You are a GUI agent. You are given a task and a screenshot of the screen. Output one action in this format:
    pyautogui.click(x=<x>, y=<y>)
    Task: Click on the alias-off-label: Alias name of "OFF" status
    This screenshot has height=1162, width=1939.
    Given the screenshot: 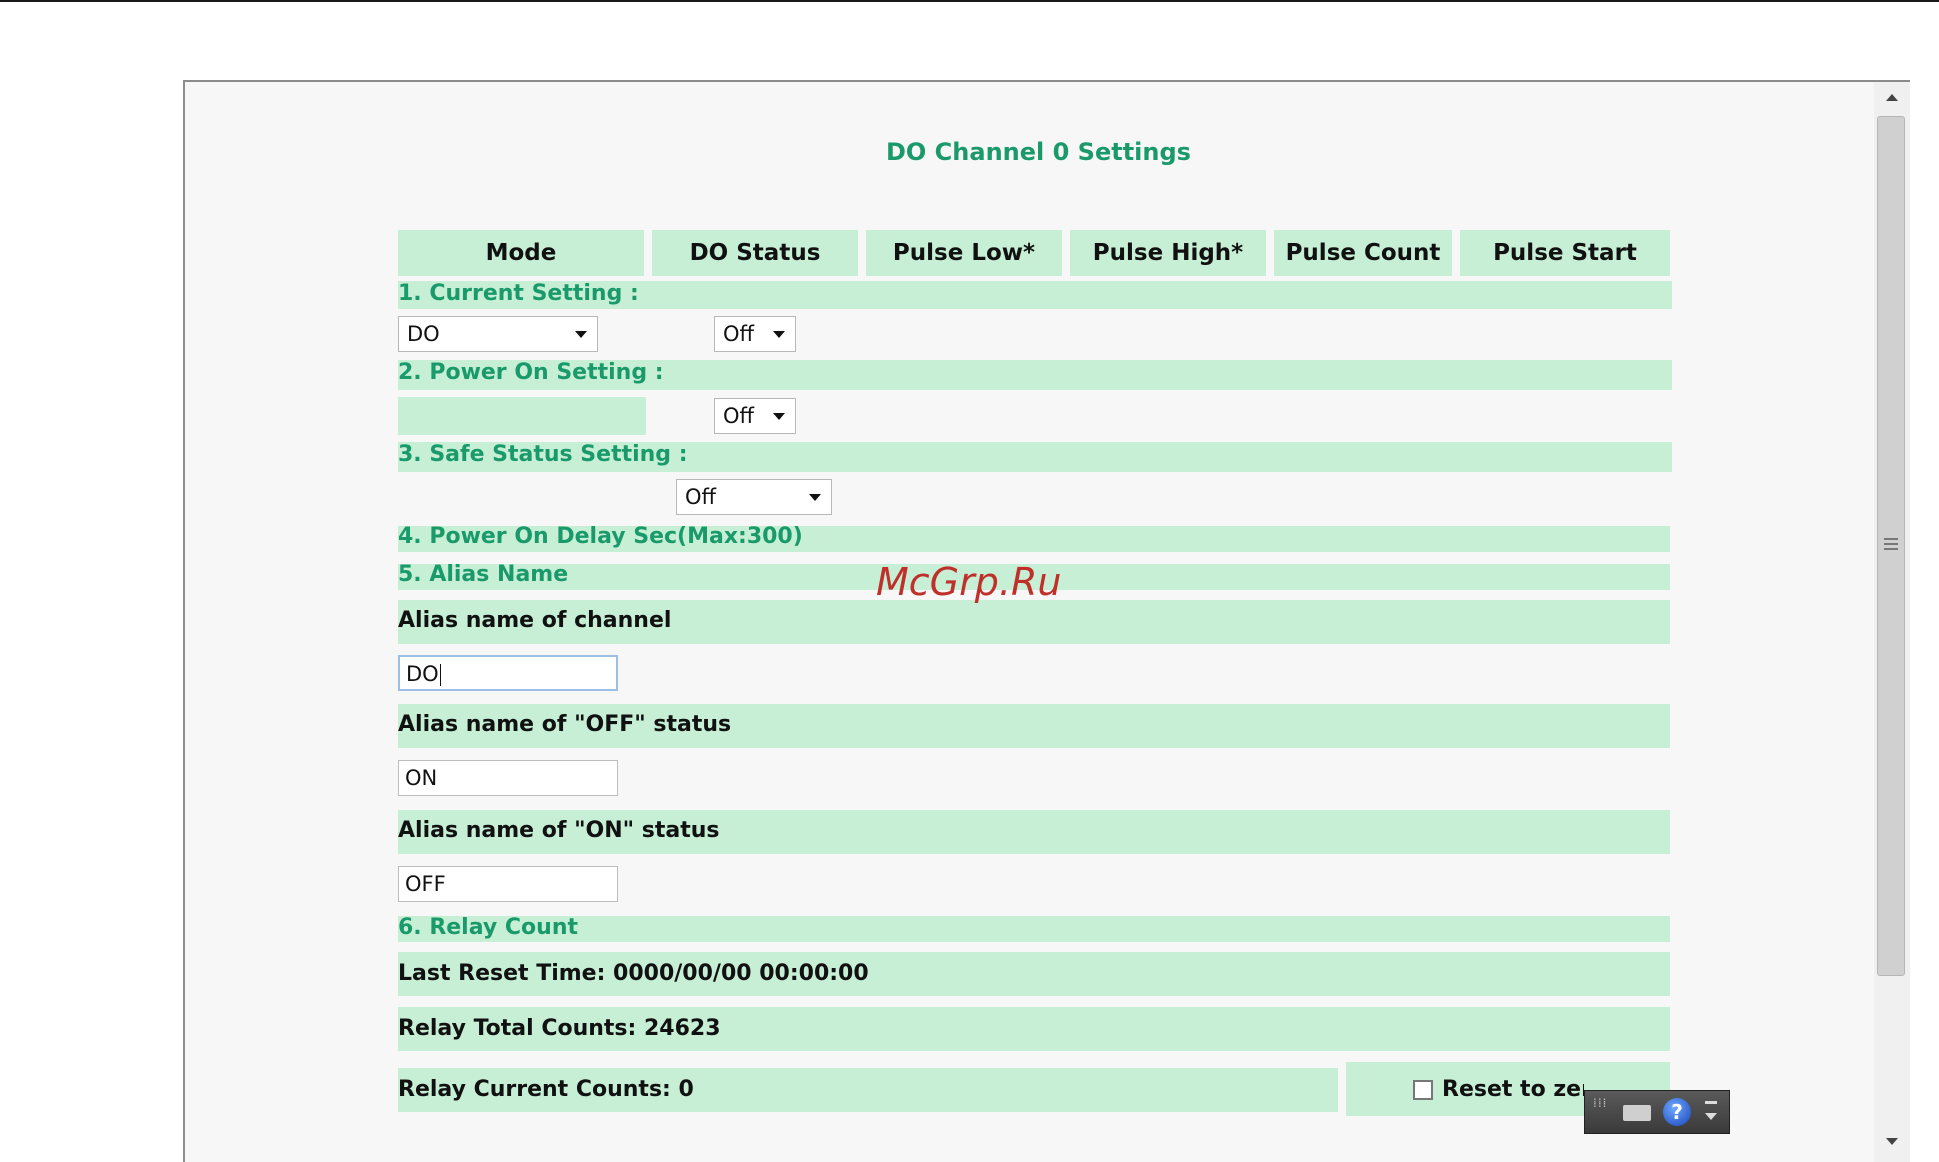 What is the action you would take?
    pyautogui.click(x=565, y=724)
    